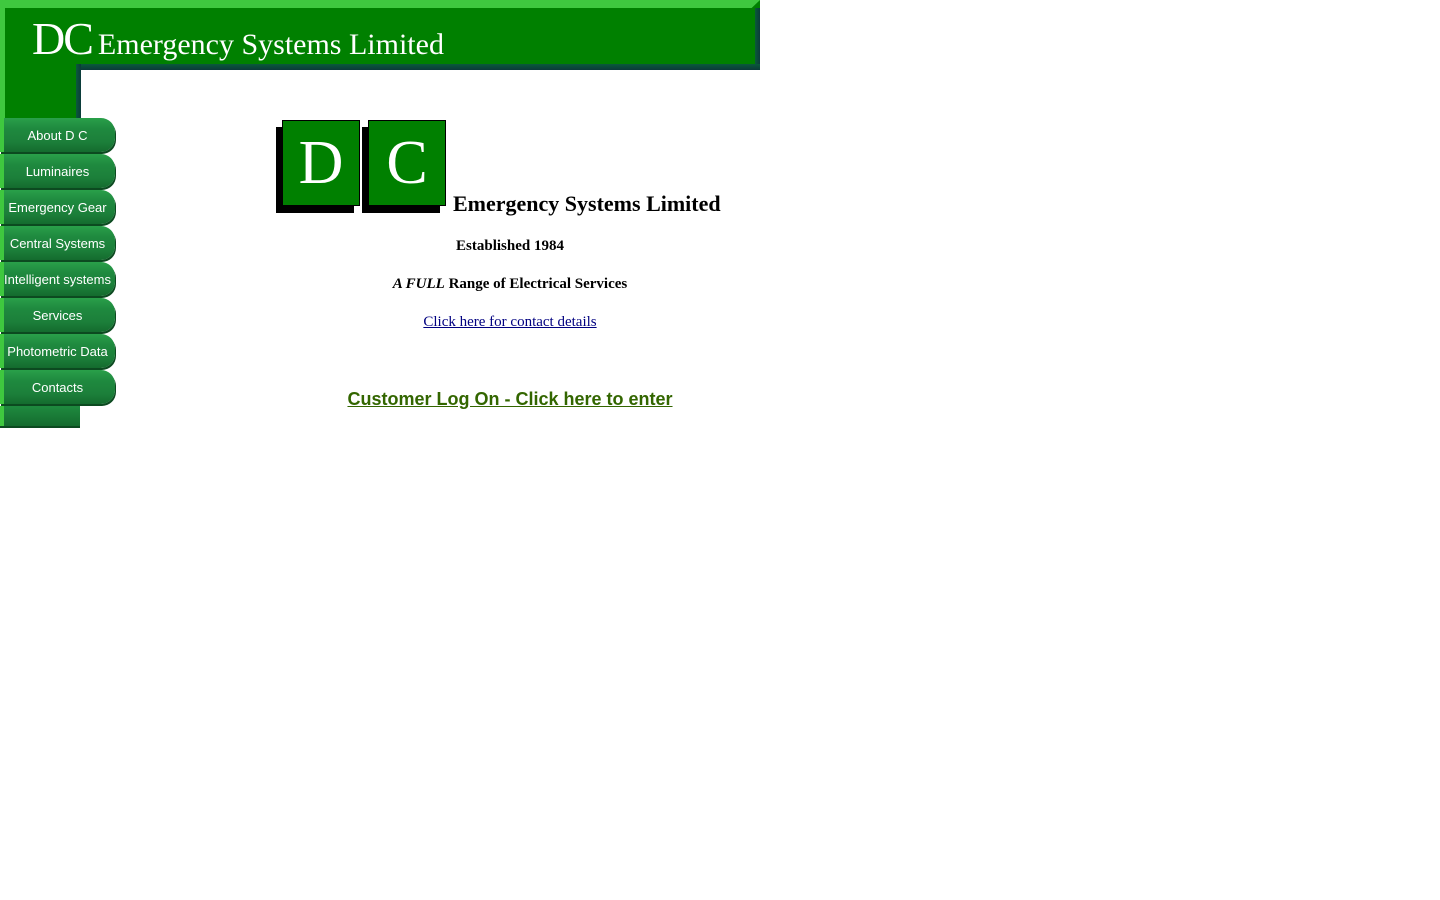 Image resolution: width=1440 pixels, height=900 pixels. I want to click on nav-item-contacts: Contacts, so click(57, 387).